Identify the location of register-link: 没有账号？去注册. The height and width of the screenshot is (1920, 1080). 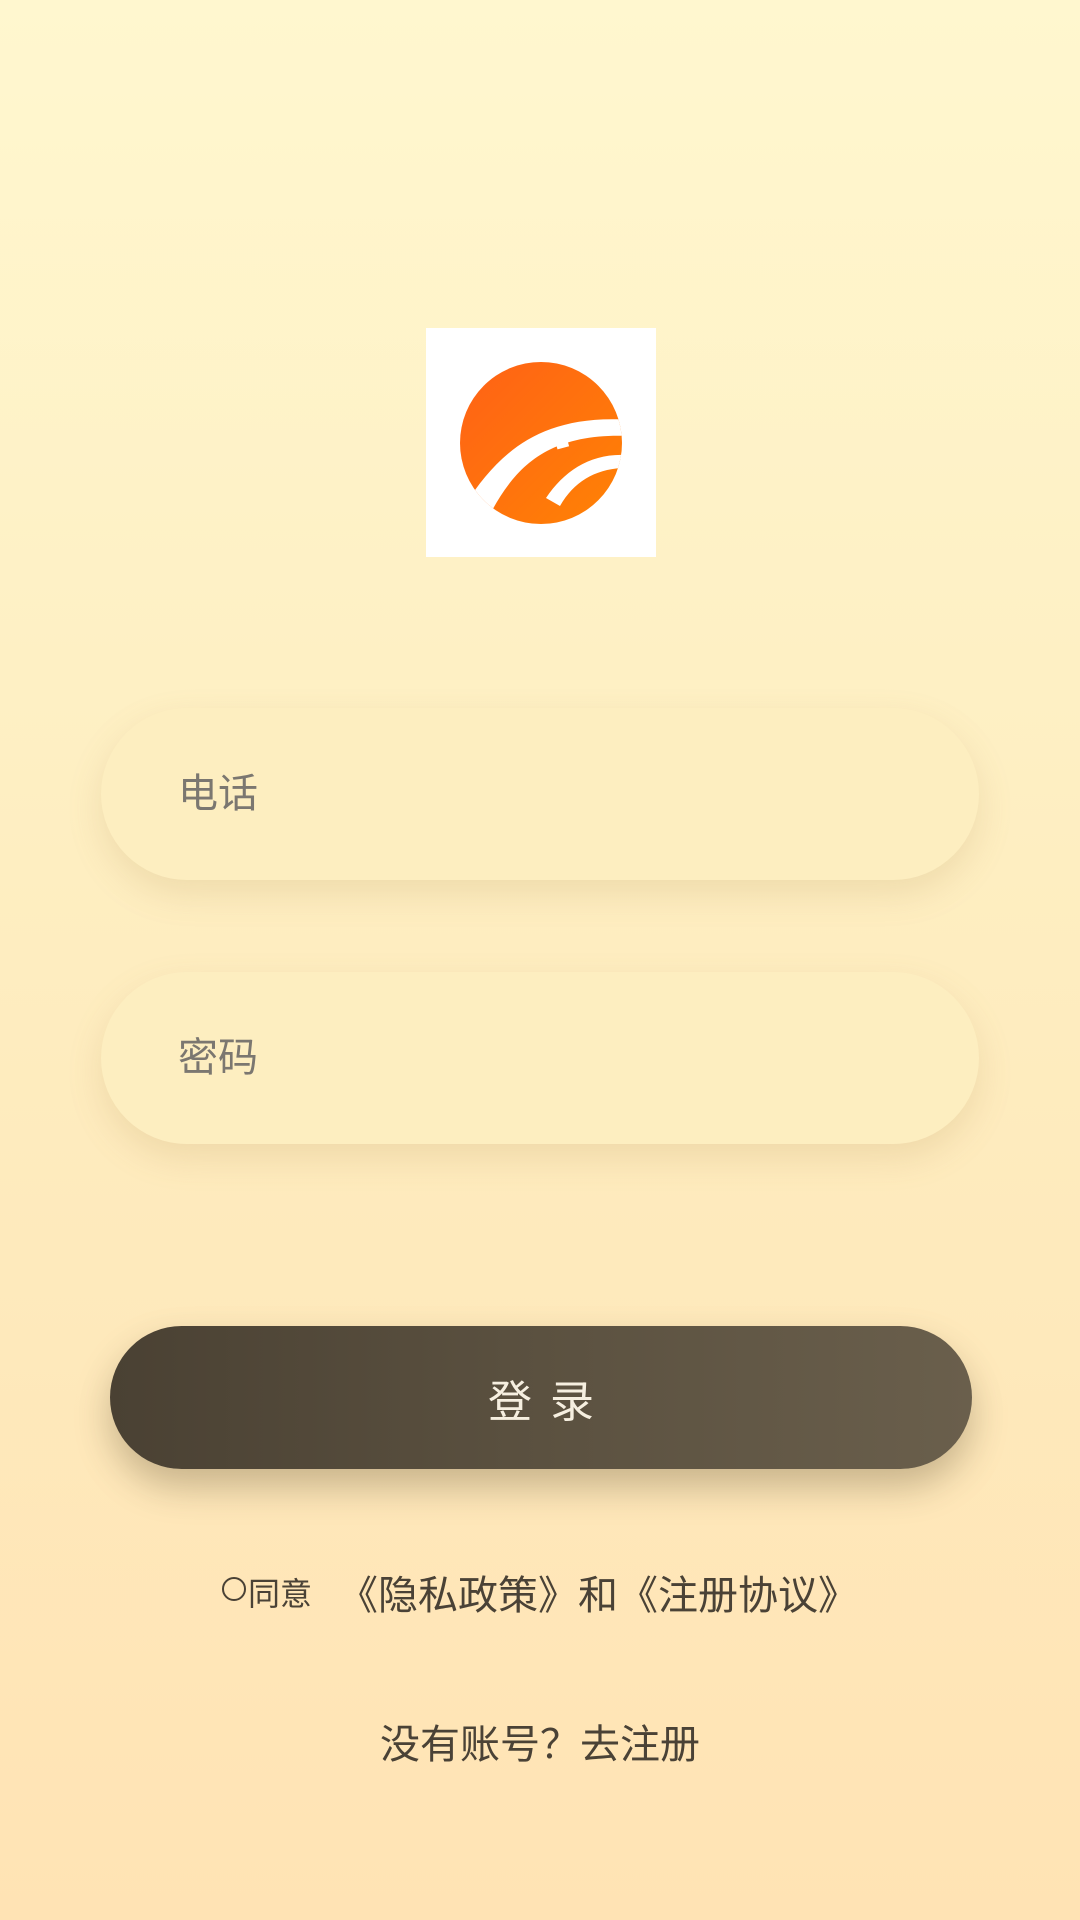
(540, 1741).